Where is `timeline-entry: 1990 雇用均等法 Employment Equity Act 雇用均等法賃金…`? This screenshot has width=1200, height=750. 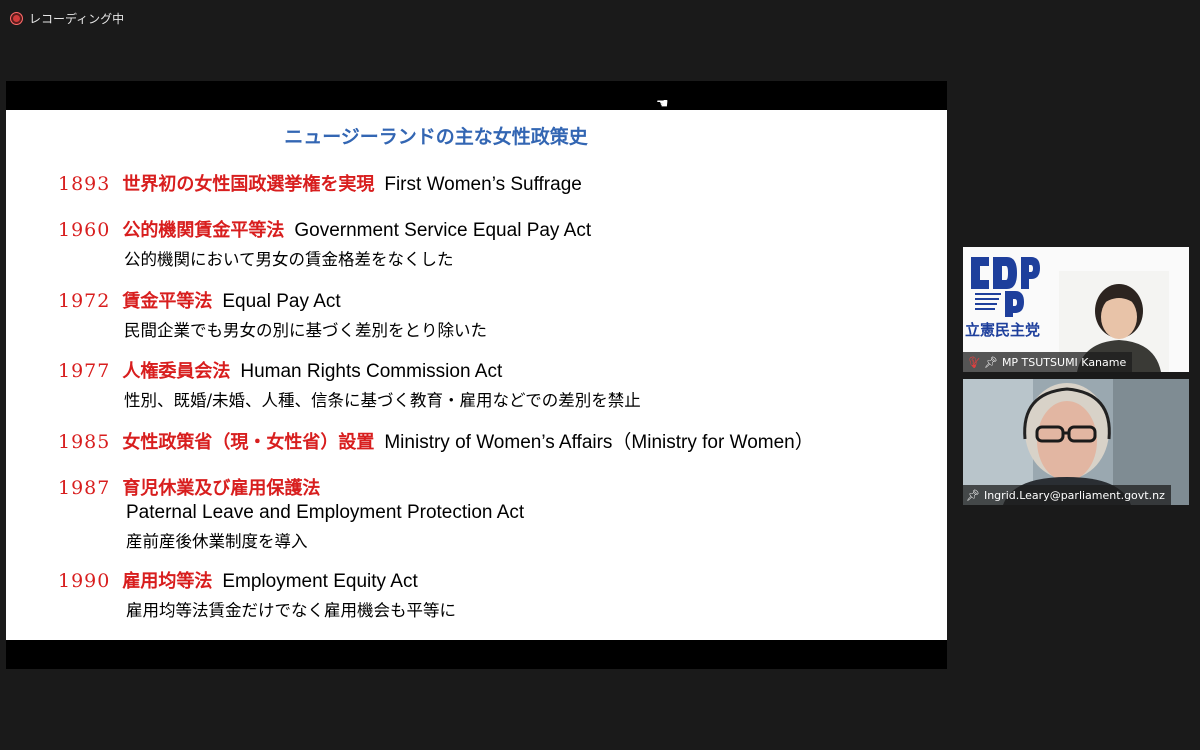
timeline-entry: 1990 雇用均等法 Employment Equity Act 雇用均等法賃金… is located at coordinates (257, 594).